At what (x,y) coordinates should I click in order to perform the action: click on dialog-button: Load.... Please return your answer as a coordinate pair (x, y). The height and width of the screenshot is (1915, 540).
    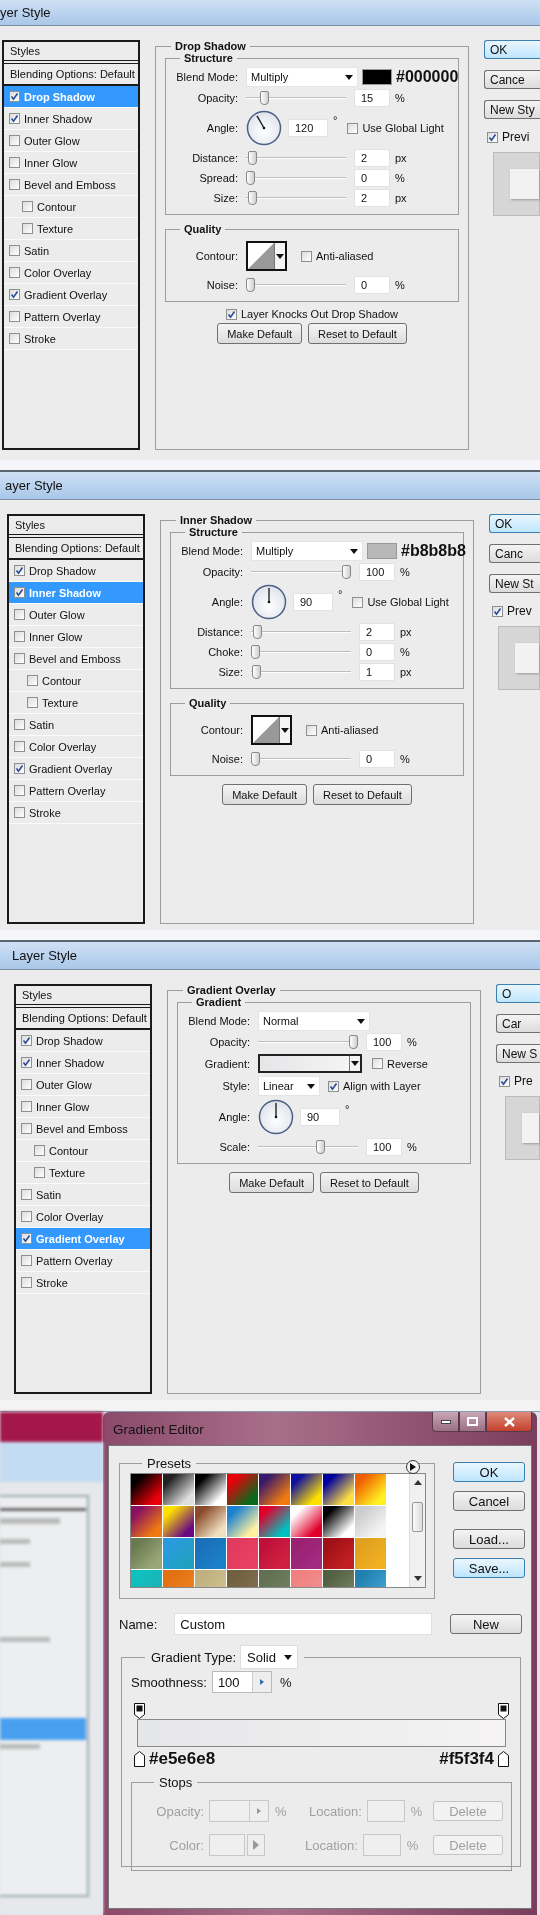
    Looking at the image, I should click on (489, 1539).